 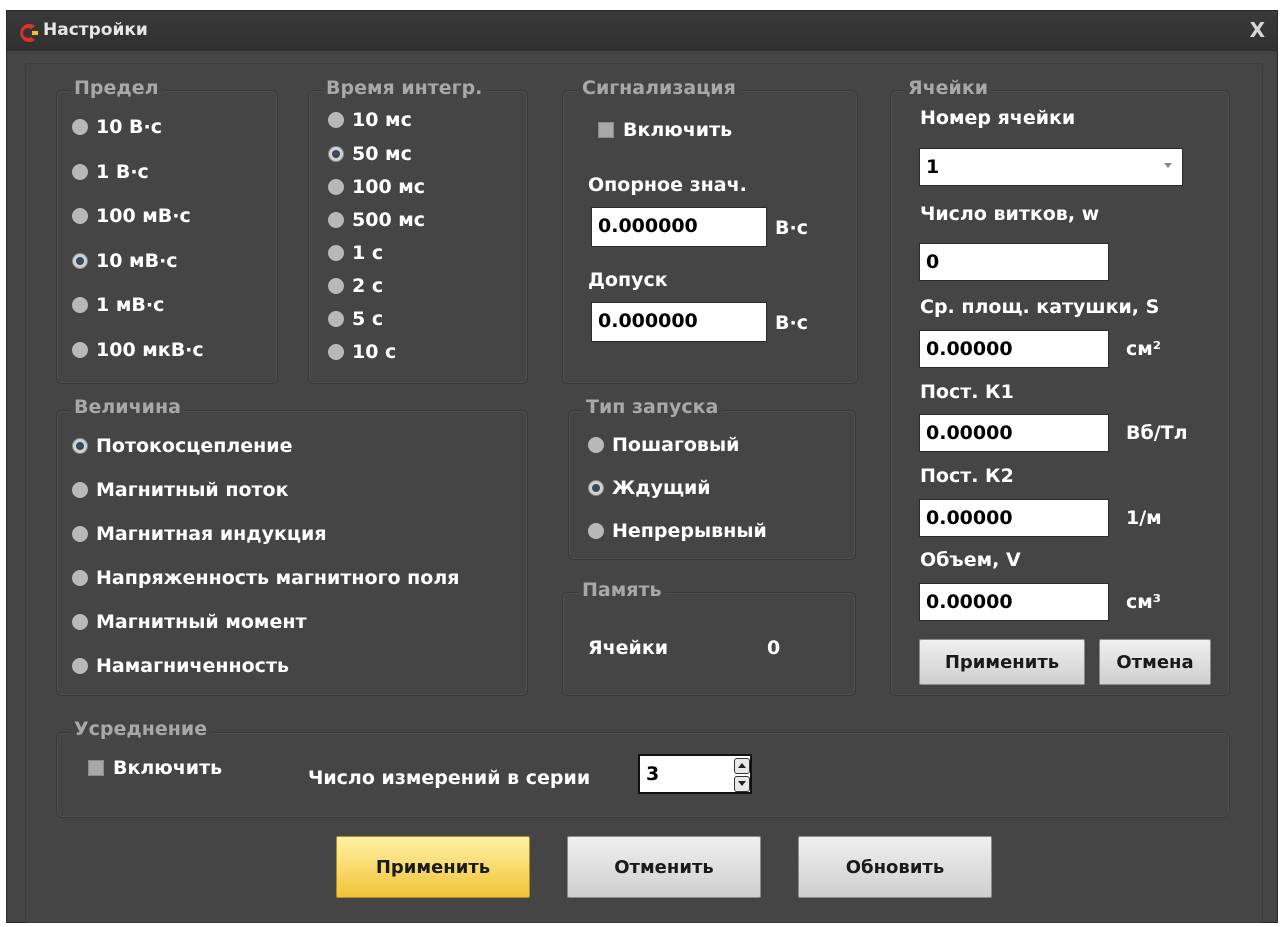 I want to click on spin-up-icon, so click(x=742, y=766).